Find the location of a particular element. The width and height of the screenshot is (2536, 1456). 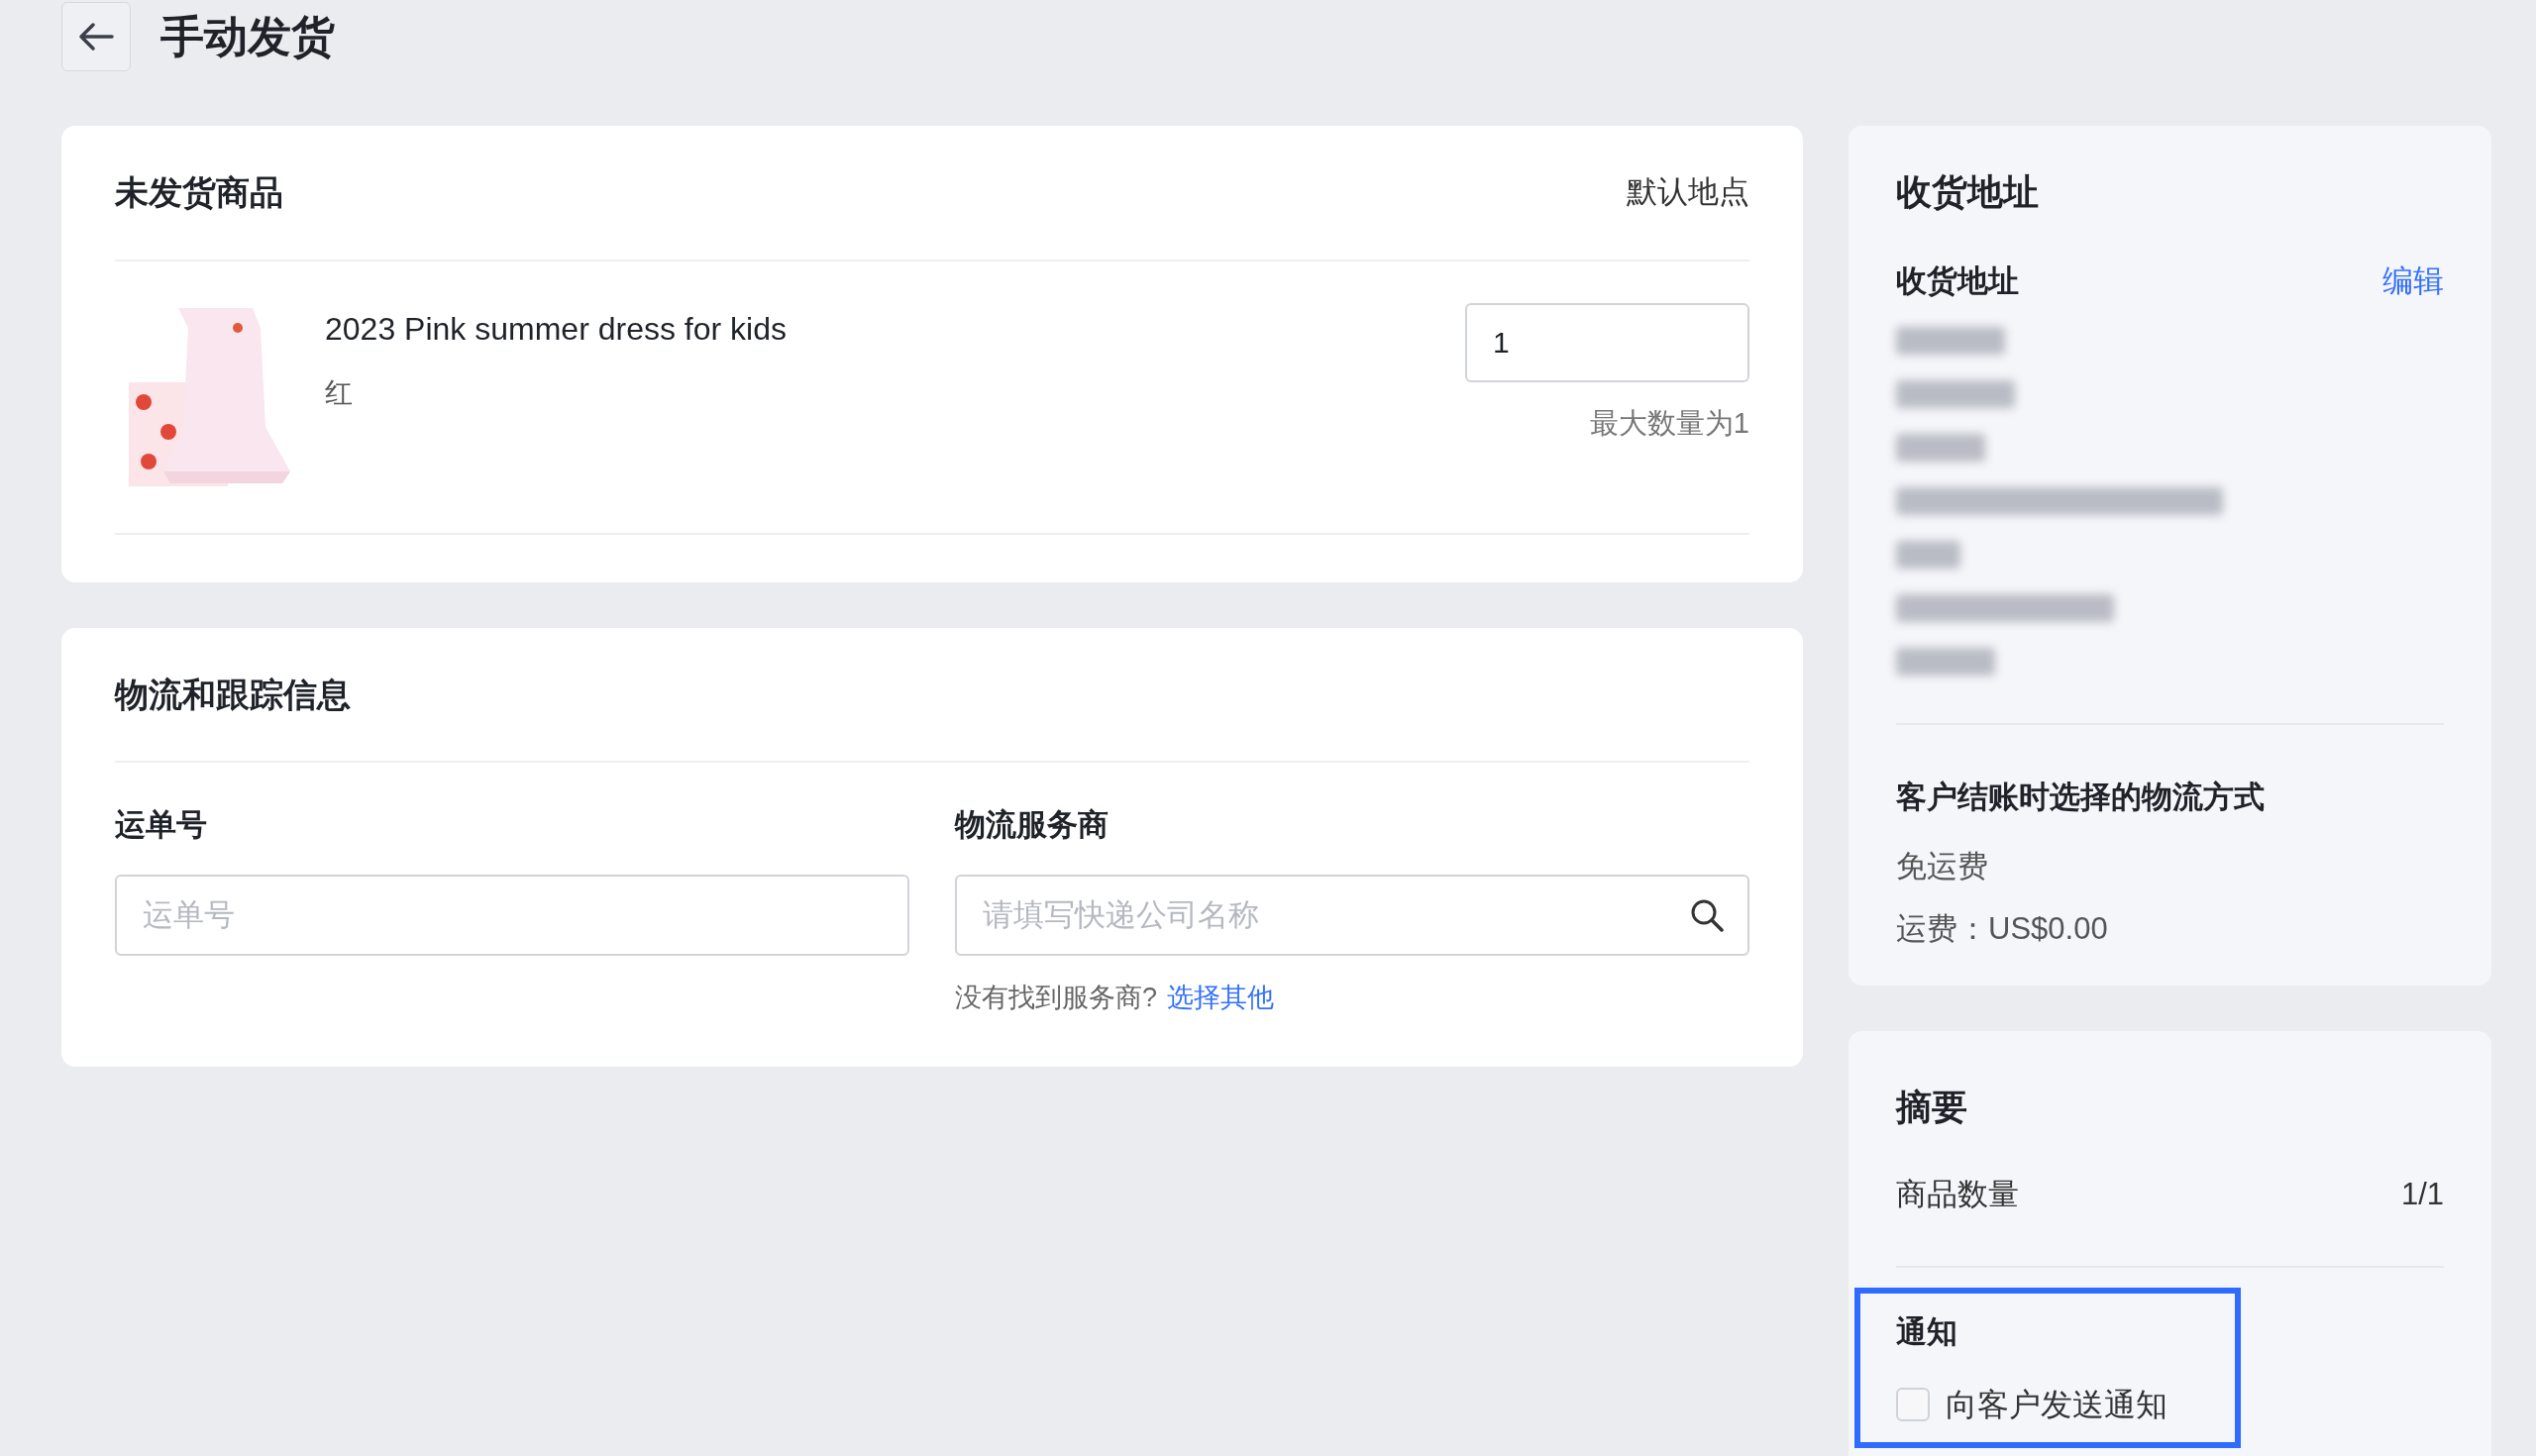

edit-link: 编辑 is located at coordinates (2413, 282).